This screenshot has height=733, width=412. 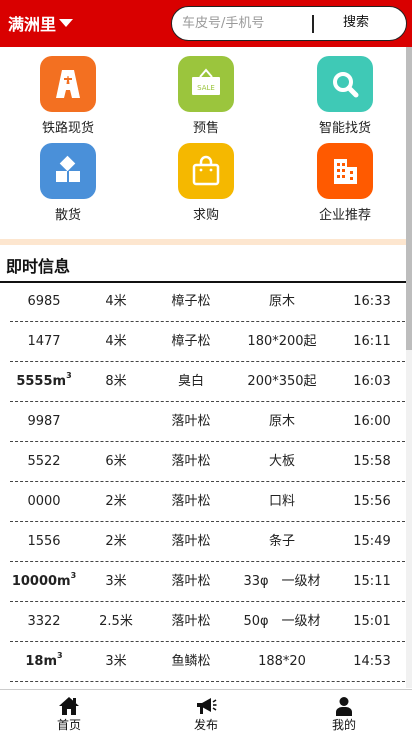 What do you see at coordinates (203, 382) in the screenshot?
I see `list-item: 5555m3 8米 臭白 200*350起 16:03` at bounding box center [203, 382].